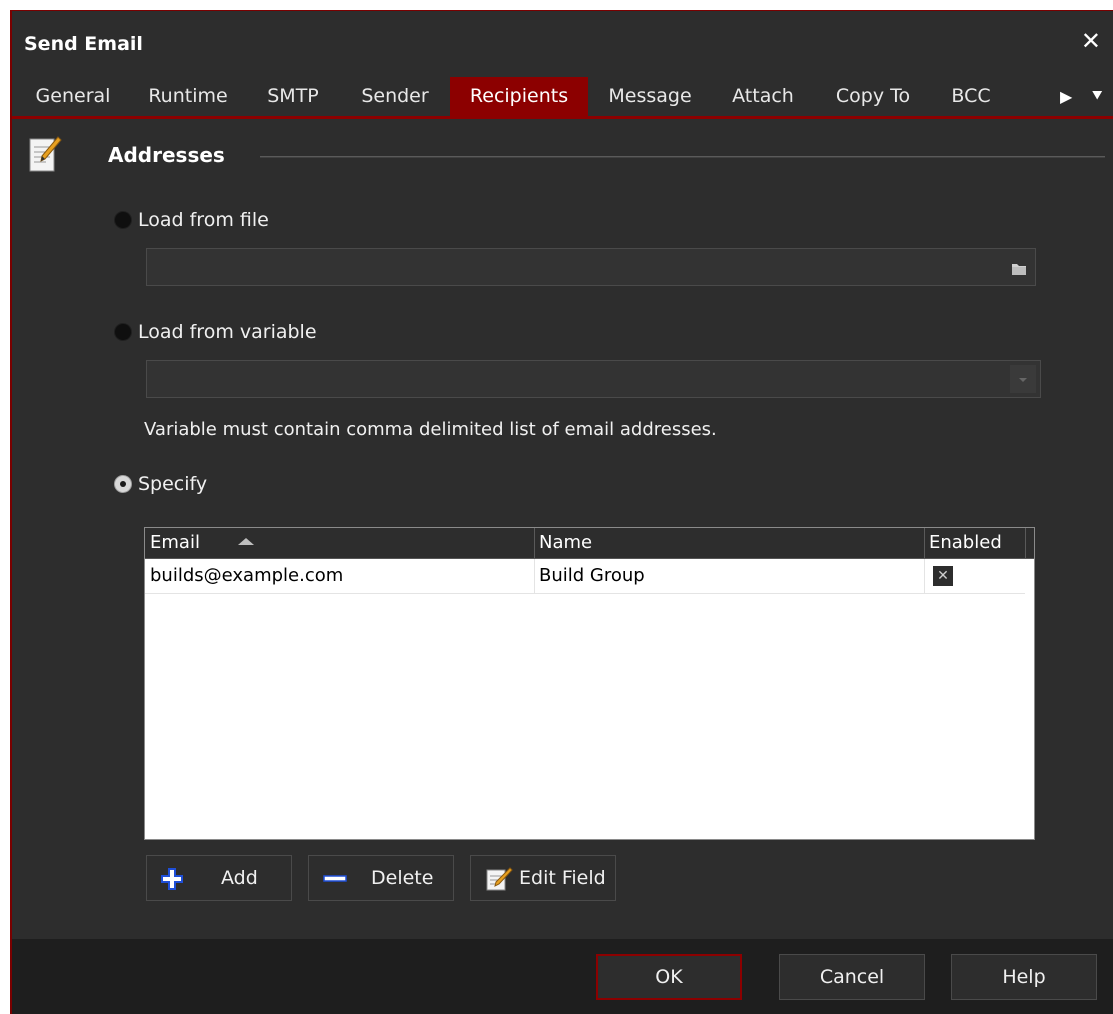 This screenshot has width=1113, height=1014. I want to click on load-from-file-label: Load from file, so click(203, 220).